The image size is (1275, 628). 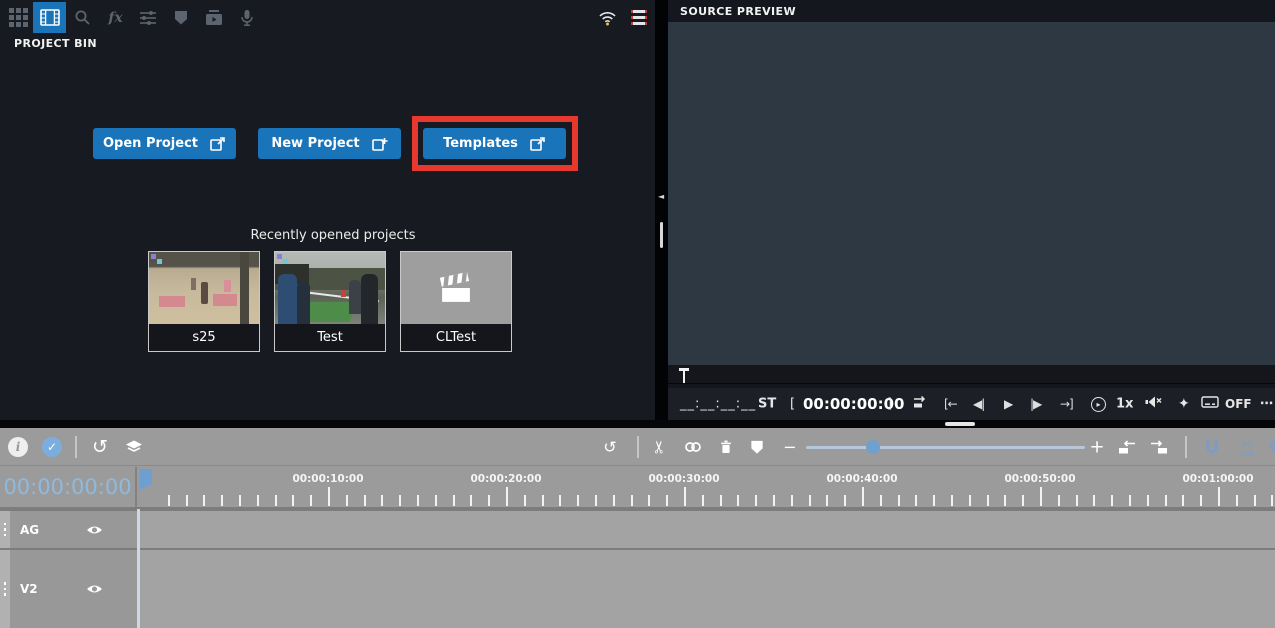 I want to click on timeline-playhead, so click(x=146, y=479).